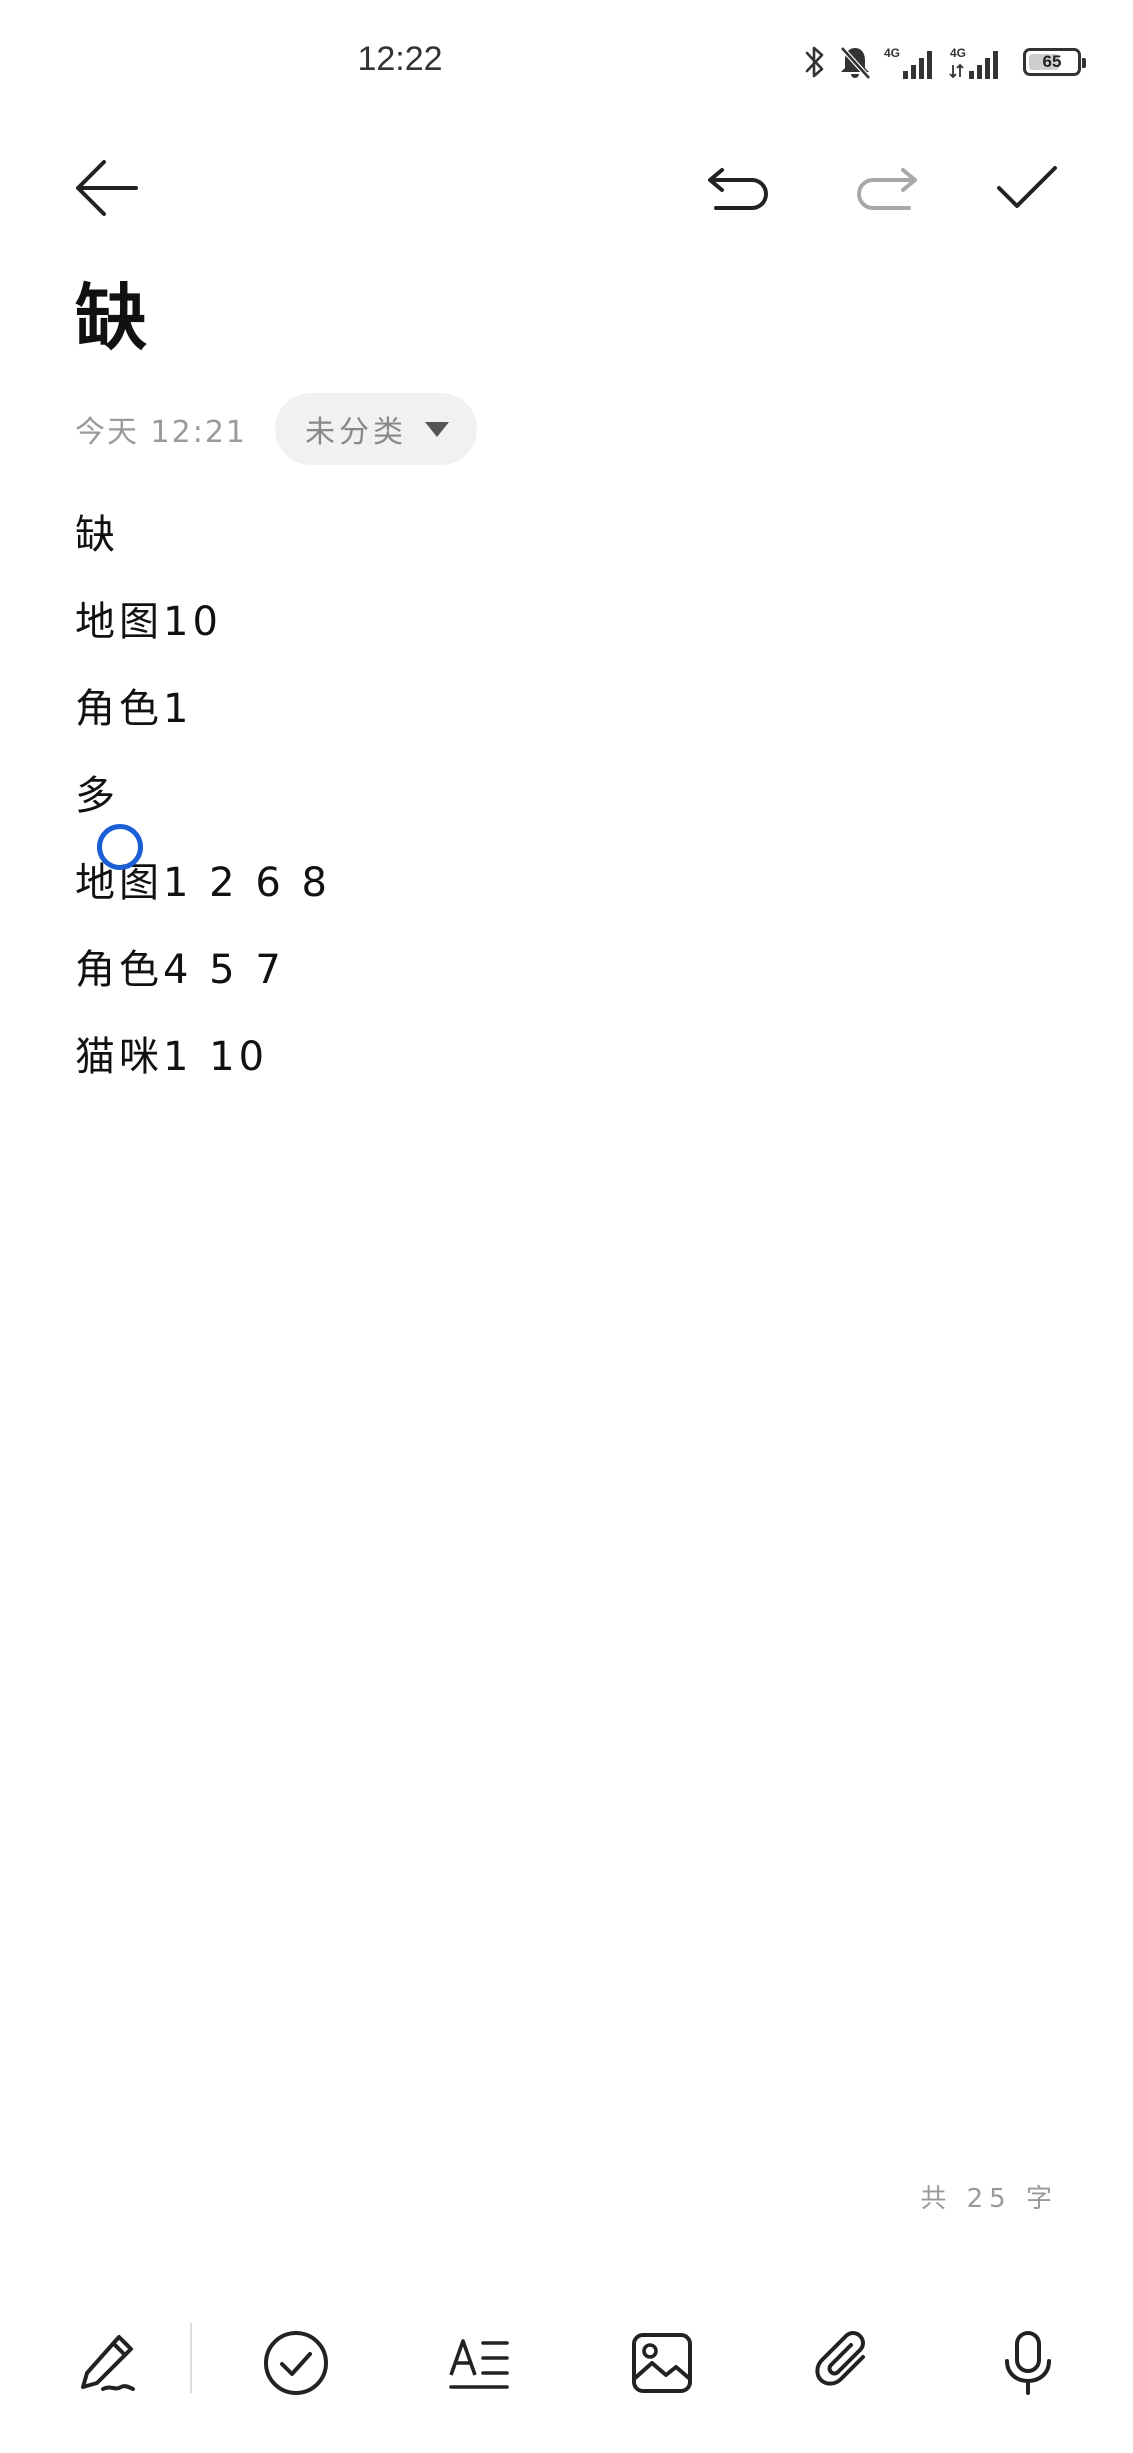  I want to click on paperclip-icon, so click(840, 2358).